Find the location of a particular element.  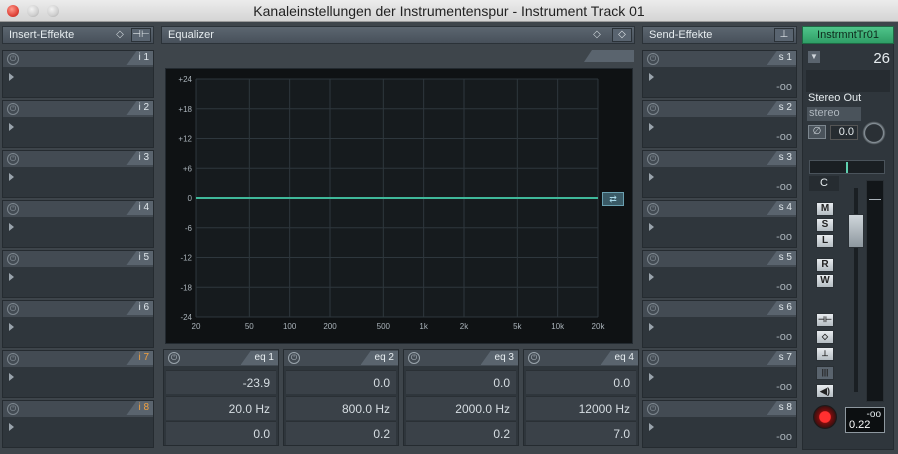

input-gain-value: 0.0 is located at coordinates (844, 132).